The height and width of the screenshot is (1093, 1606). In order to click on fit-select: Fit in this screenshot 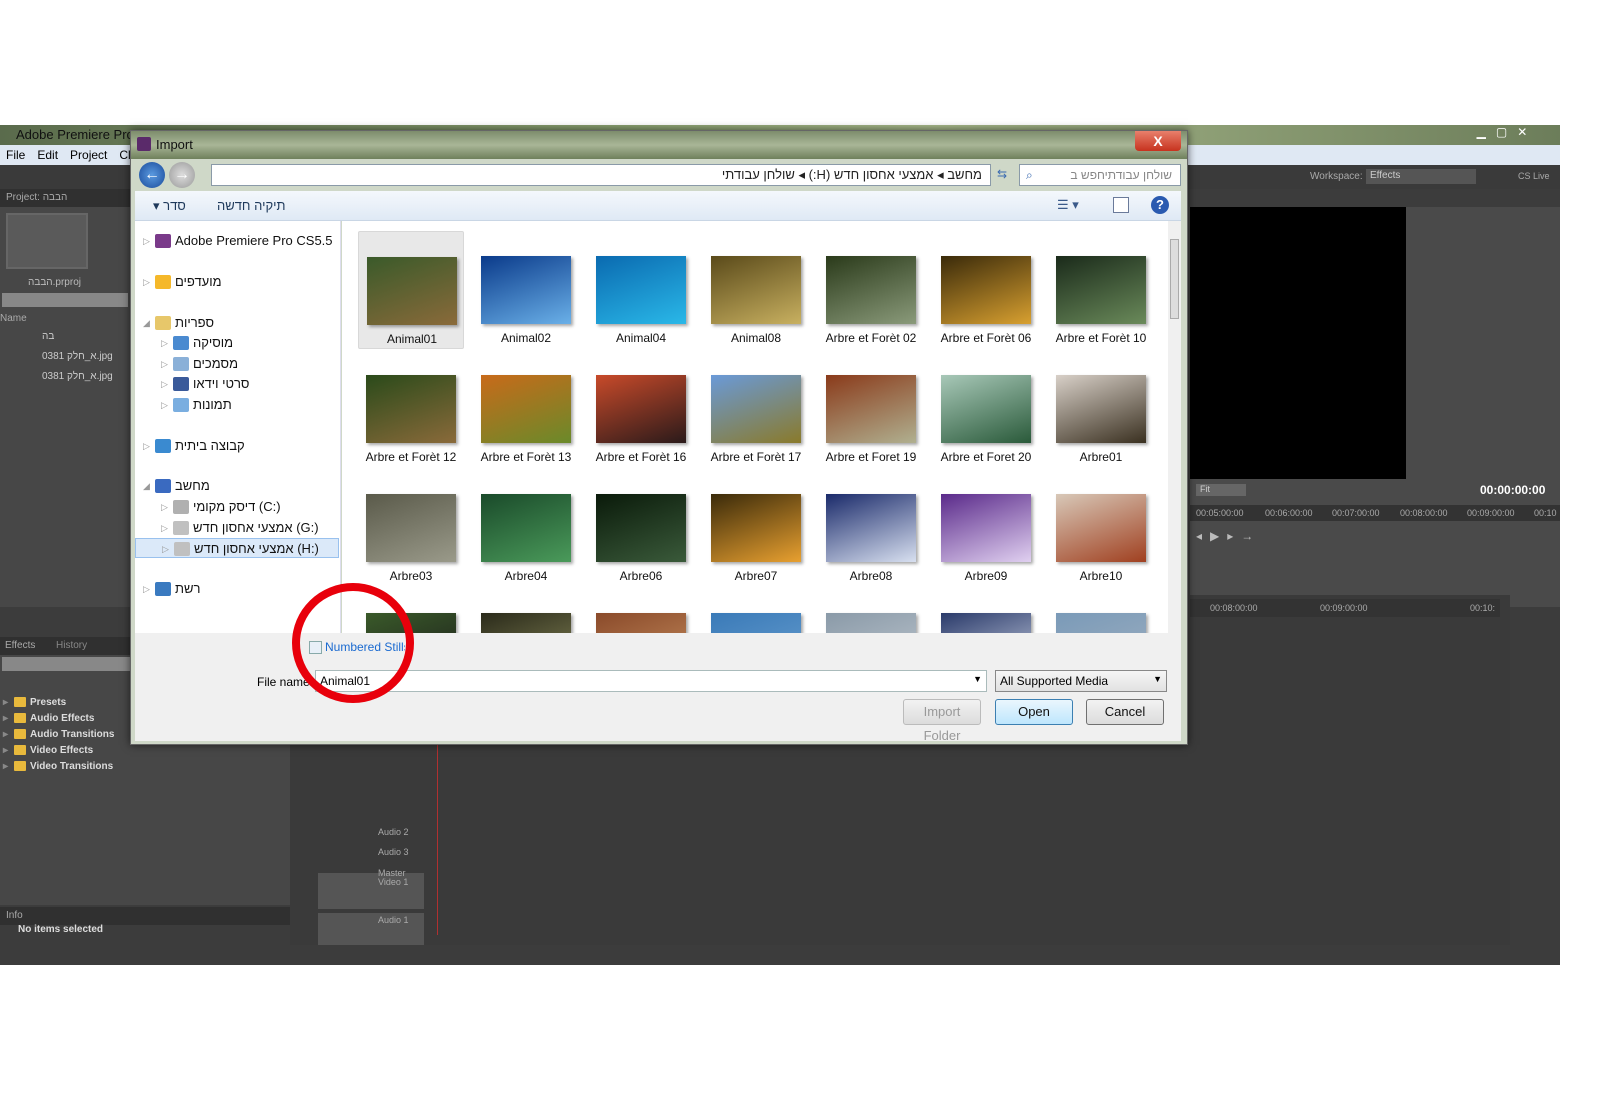, I will do `click(1221, 490)`.